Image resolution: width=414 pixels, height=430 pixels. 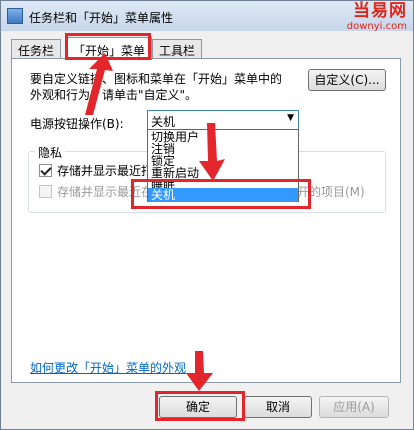 What do you see at coordinates (221, 194) in the screenshot?
I see `highlight-shutdown-option` at bounding box center [221, 194].